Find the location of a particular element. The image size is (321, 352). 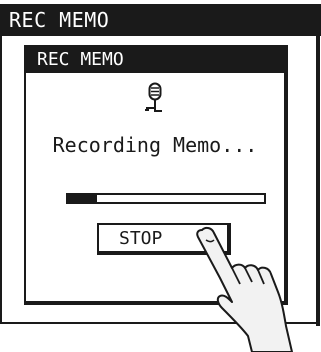

window-frame-left is located at coordinates (1, 180).